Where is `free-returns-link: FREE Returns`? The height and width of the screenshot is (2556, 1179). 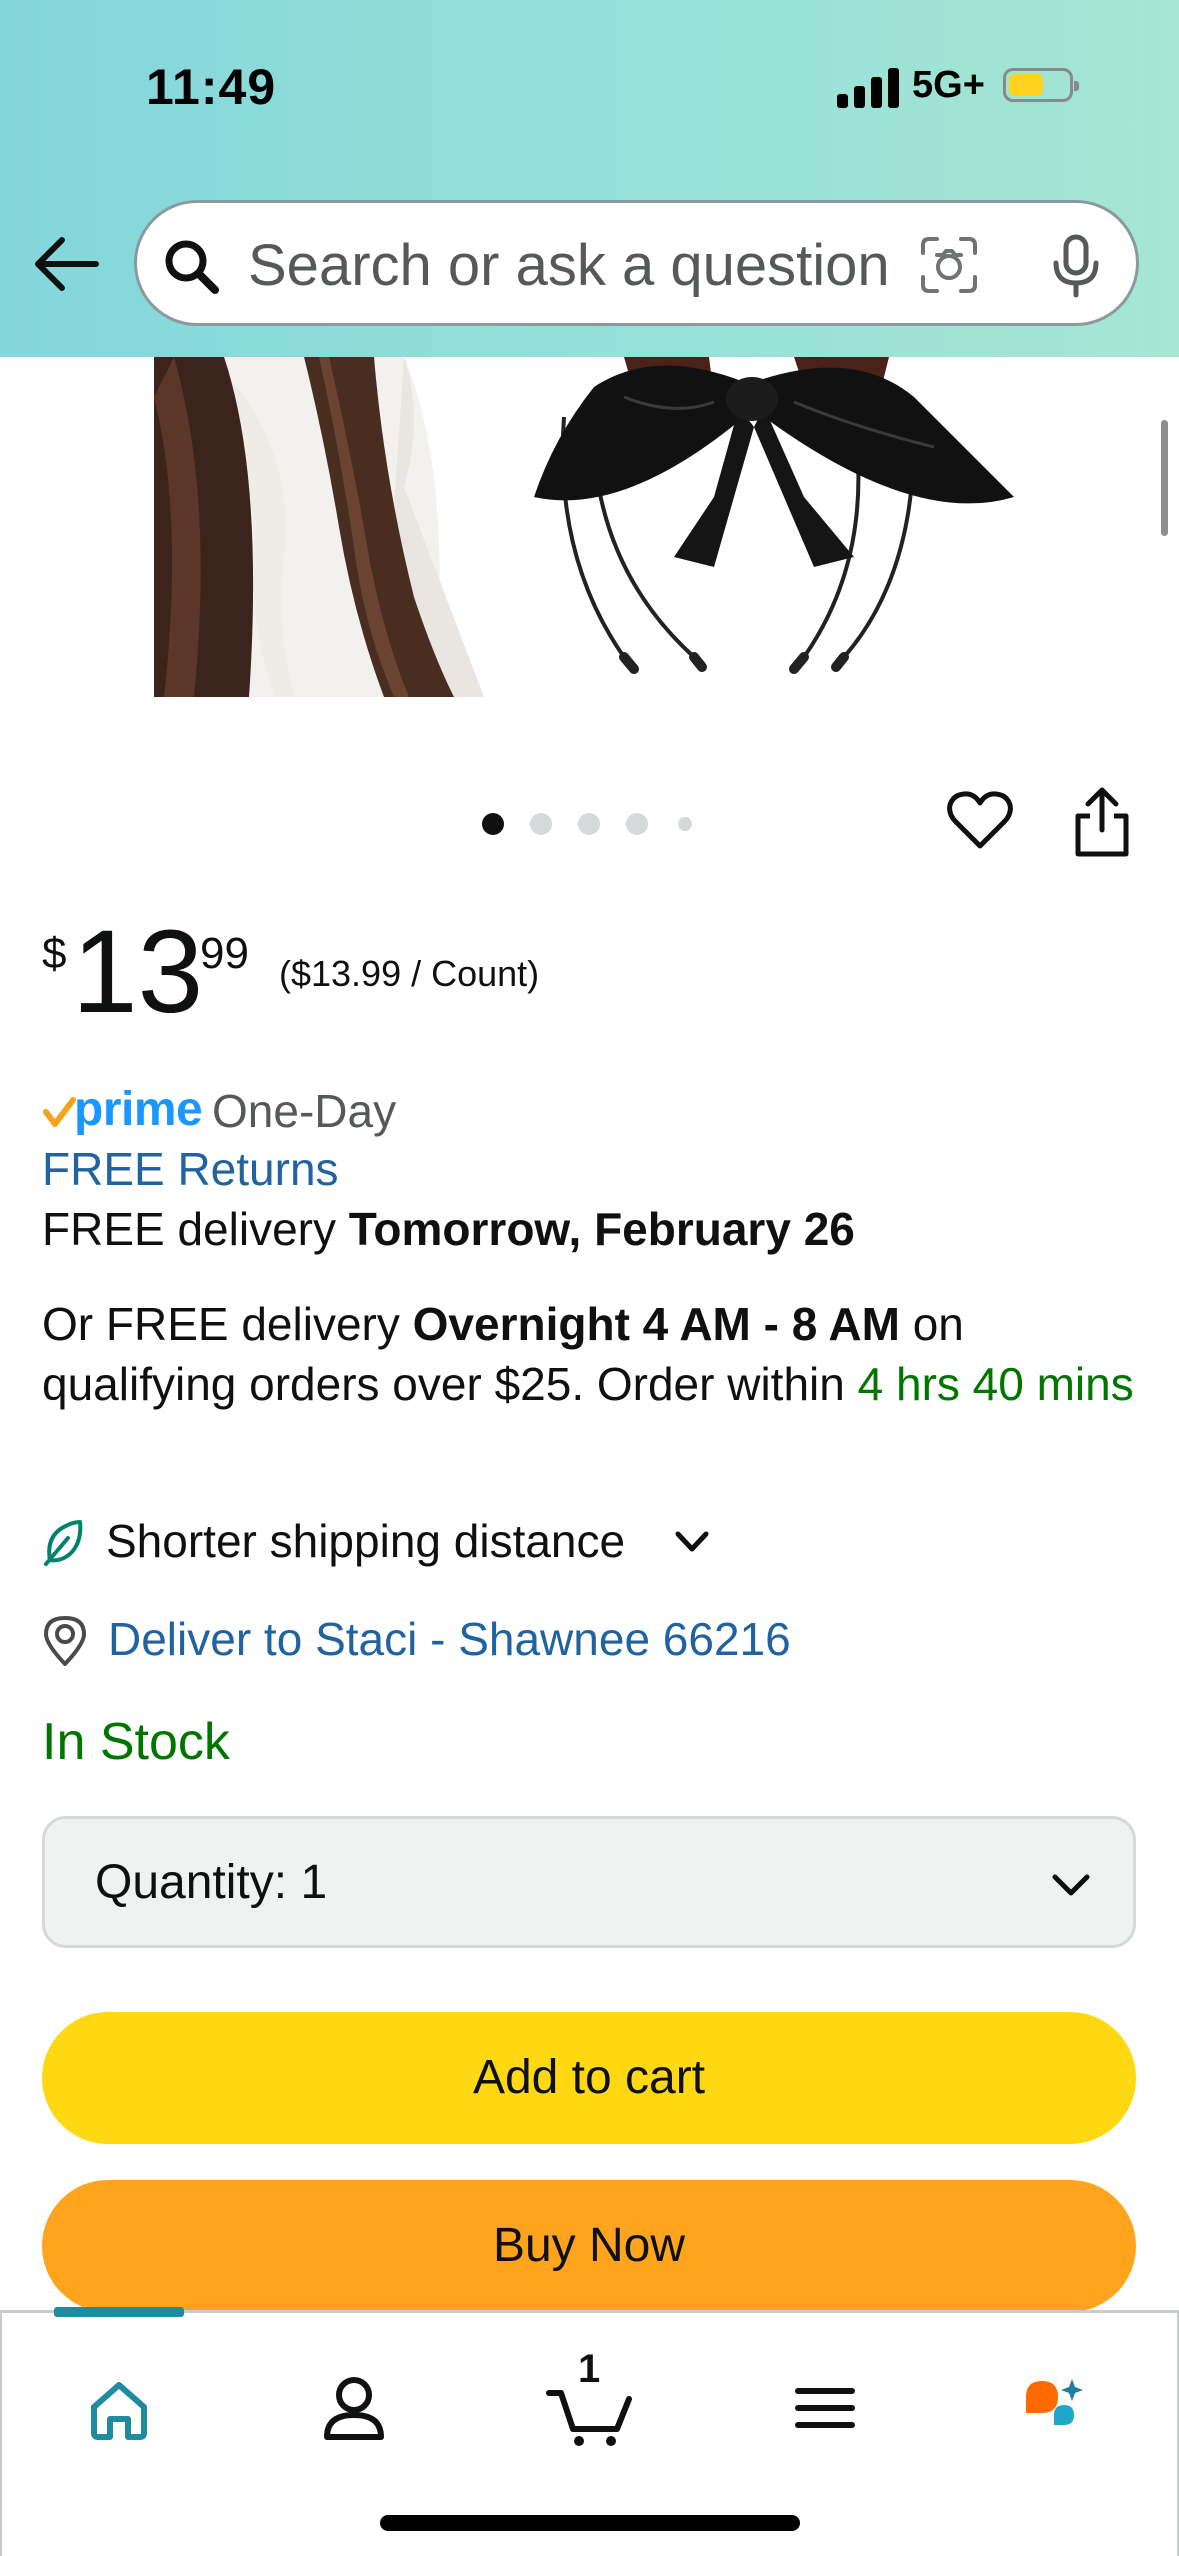 free-returns-link: FREE Returns is located at coordinates (190, 1169).